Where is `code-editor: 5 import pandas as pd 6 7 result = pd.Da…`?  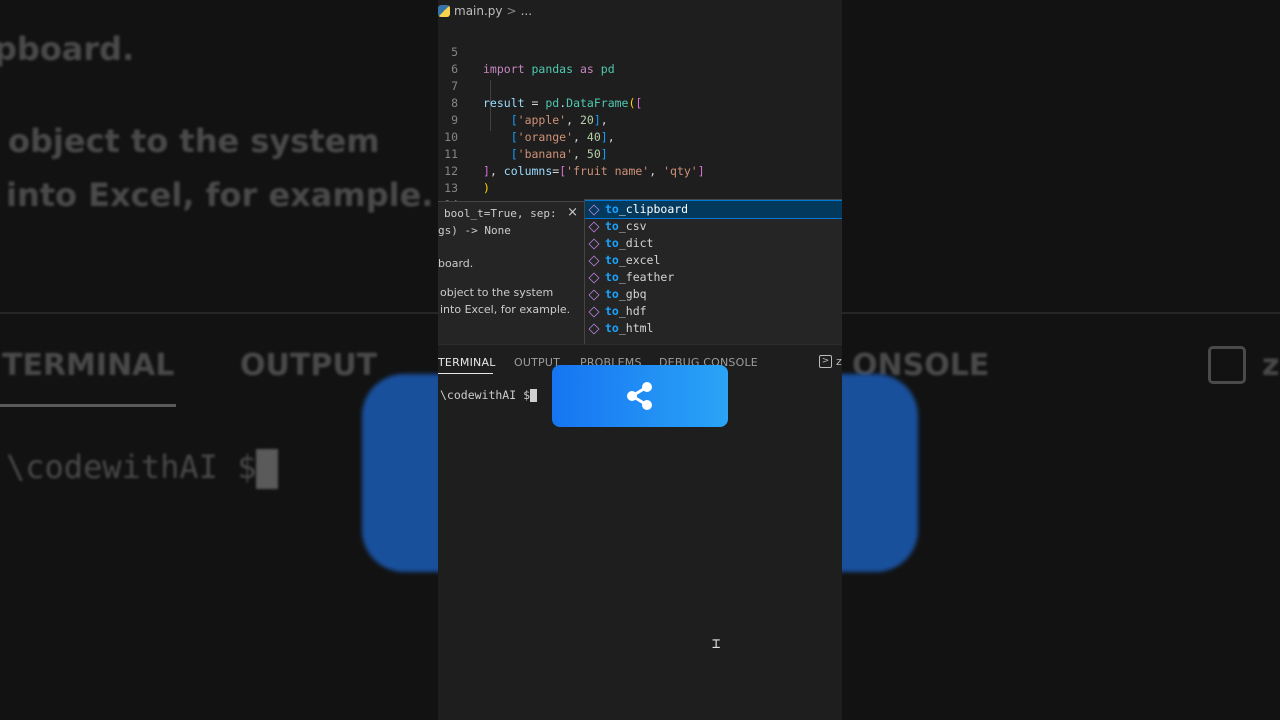
code-editor: 5 import pandas as pd 6 7 result = pd.Da… is located at coordinates (640, 128).